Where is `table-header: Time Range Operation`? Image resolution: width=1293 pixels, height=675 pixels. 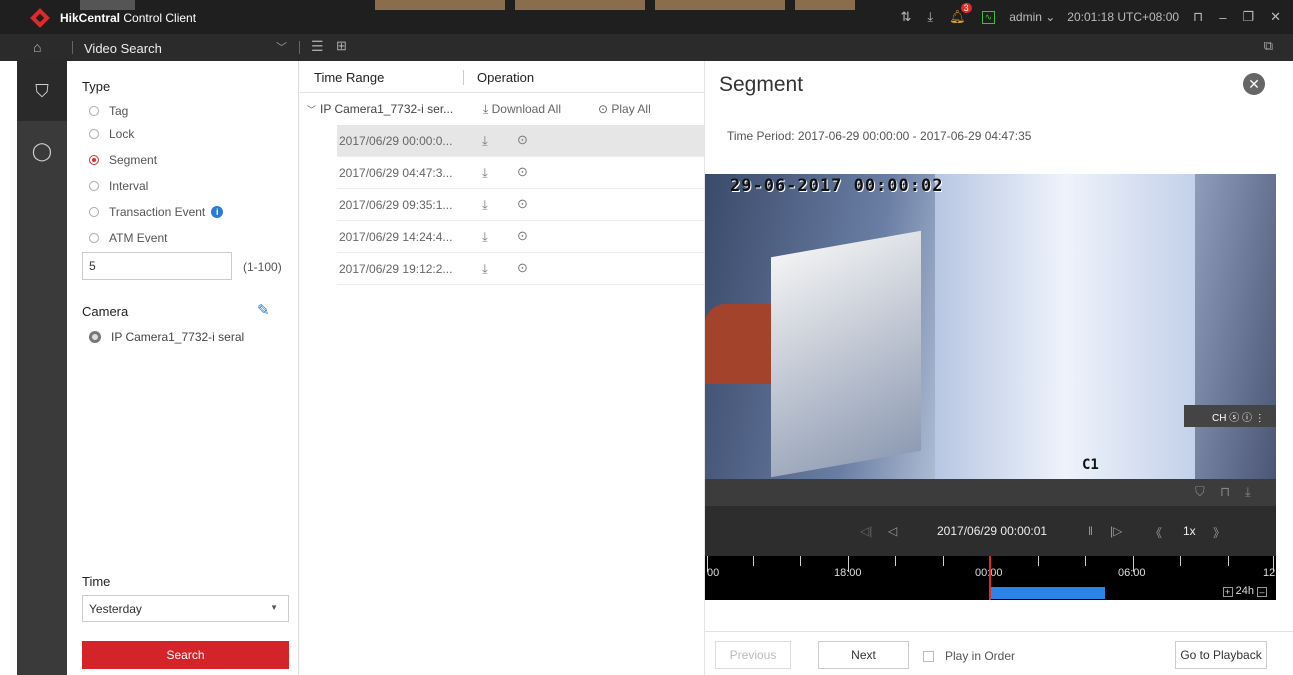
table-header: Time Range Operation is located at coordinates (502, 77).